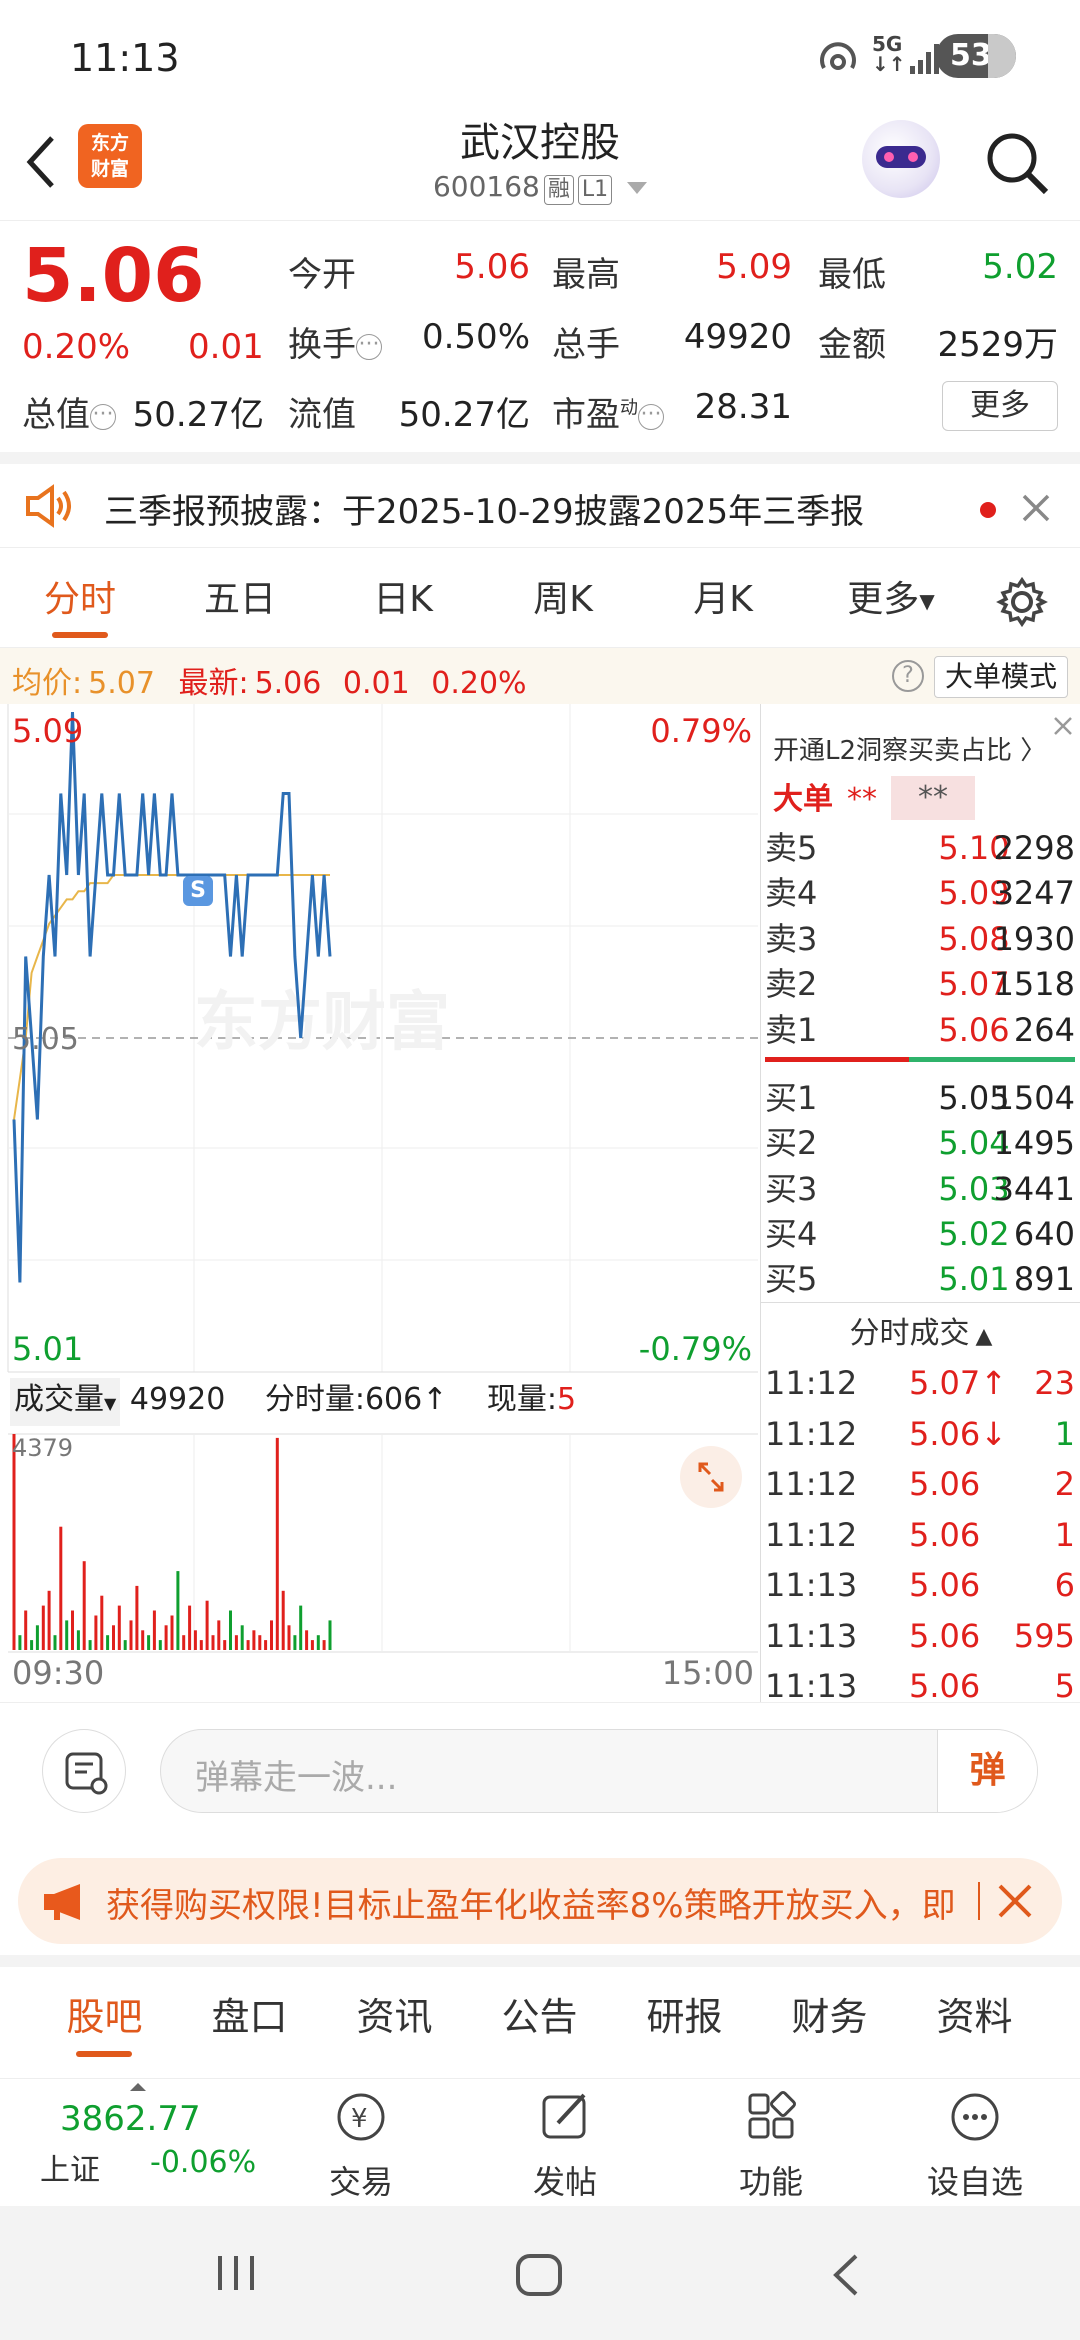 Image resolution: width=1080 pixels, height=2340 pixels. What do you see at coordinates (540, 55) in the screenshot?
I see `status-bar: 11:13 5G ↓↑ 53` at bounding box center [540, 55].